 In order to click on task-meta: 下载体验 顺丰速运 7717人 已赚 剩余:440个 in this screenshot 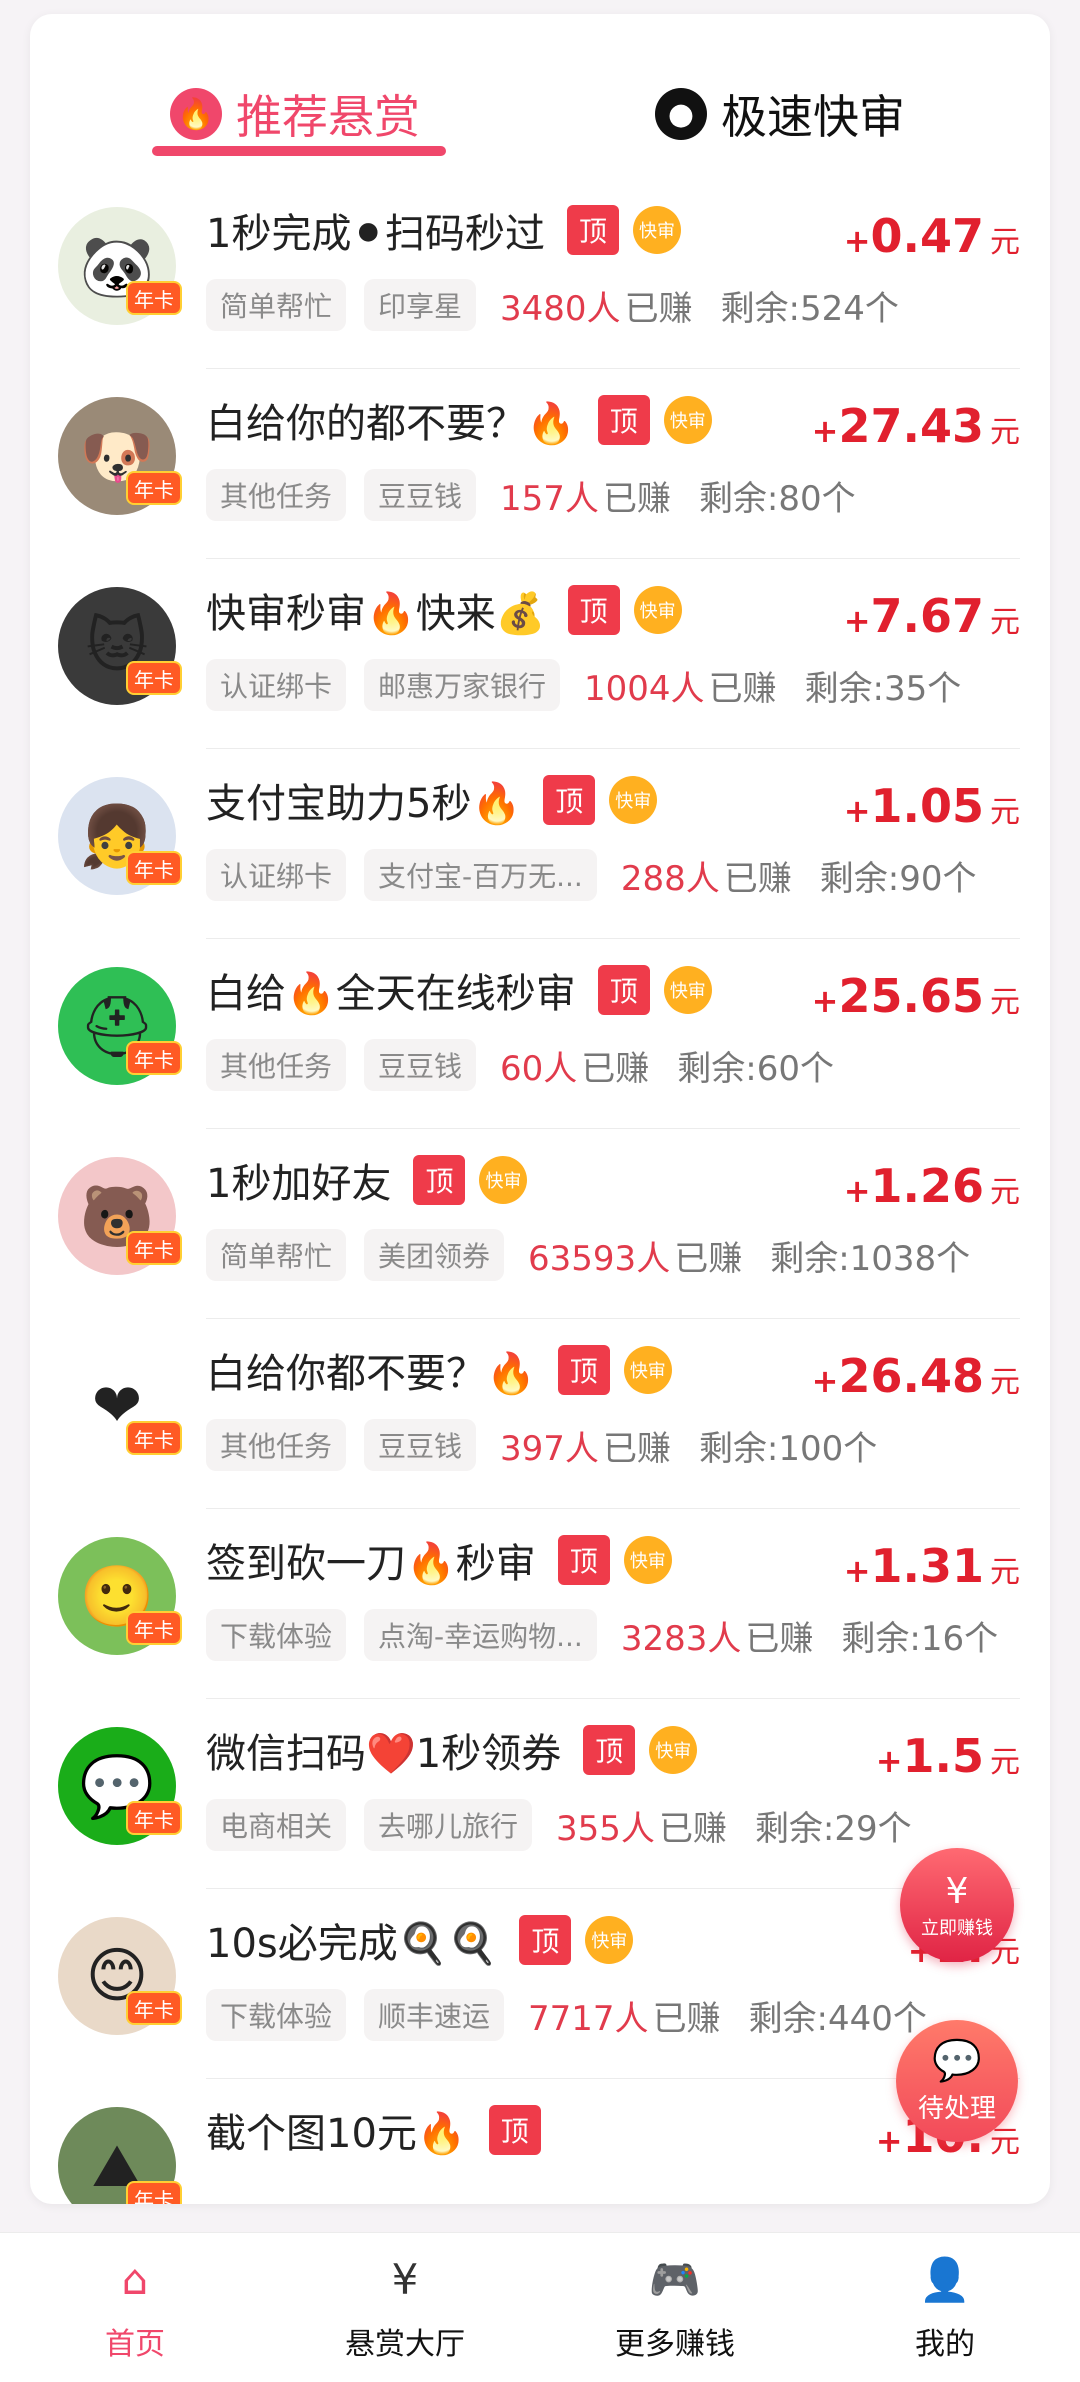, I will do `click(566, 2015)`.